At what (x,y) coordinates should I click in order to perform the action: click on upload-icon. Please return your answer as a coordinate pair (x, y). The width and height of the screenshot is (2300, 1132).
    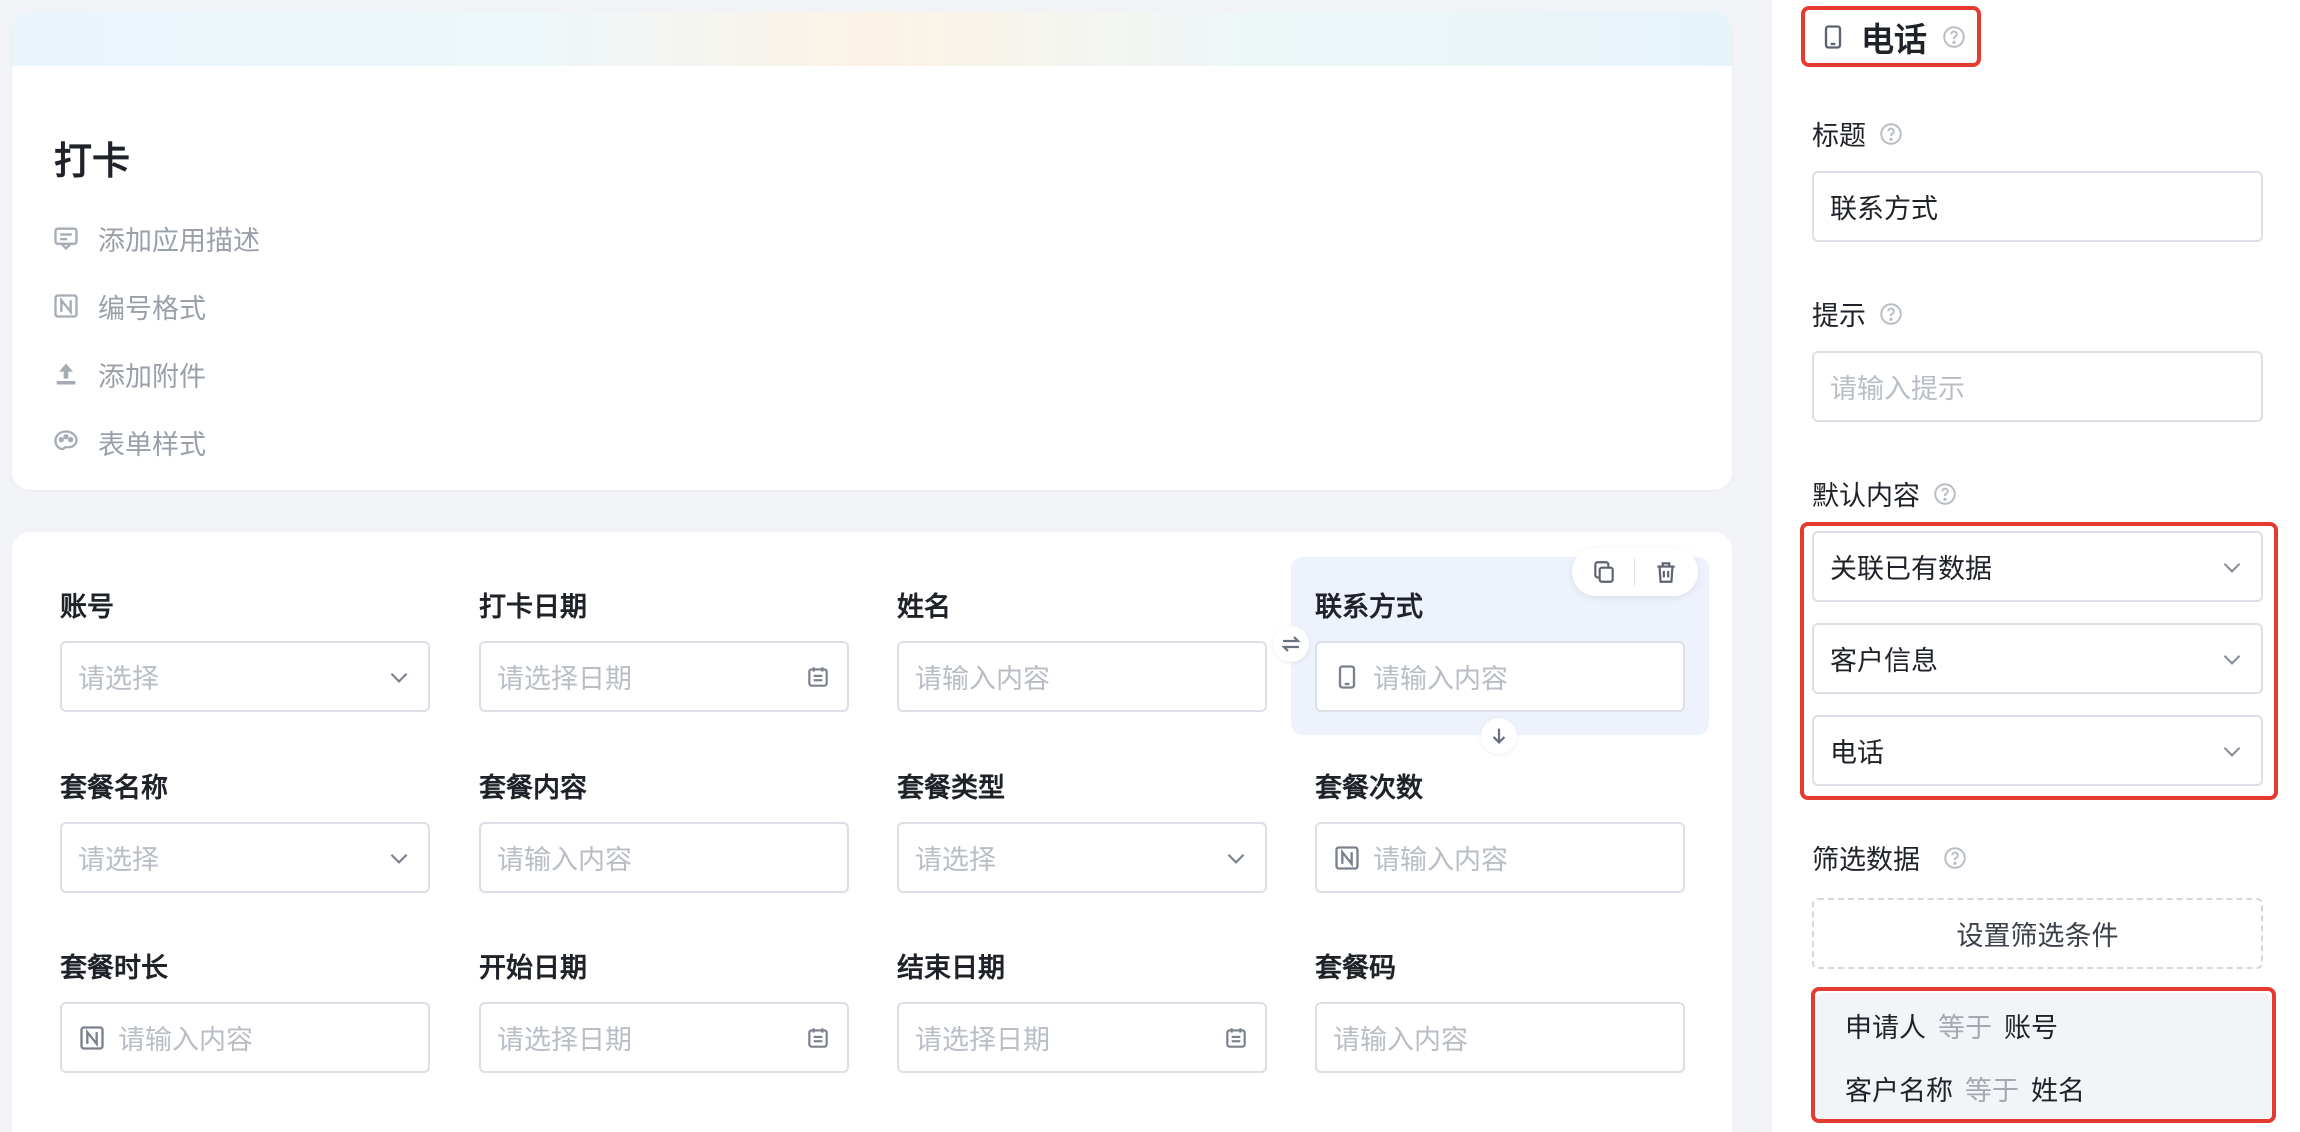
    Looking at the image, I should click on (66, 374).